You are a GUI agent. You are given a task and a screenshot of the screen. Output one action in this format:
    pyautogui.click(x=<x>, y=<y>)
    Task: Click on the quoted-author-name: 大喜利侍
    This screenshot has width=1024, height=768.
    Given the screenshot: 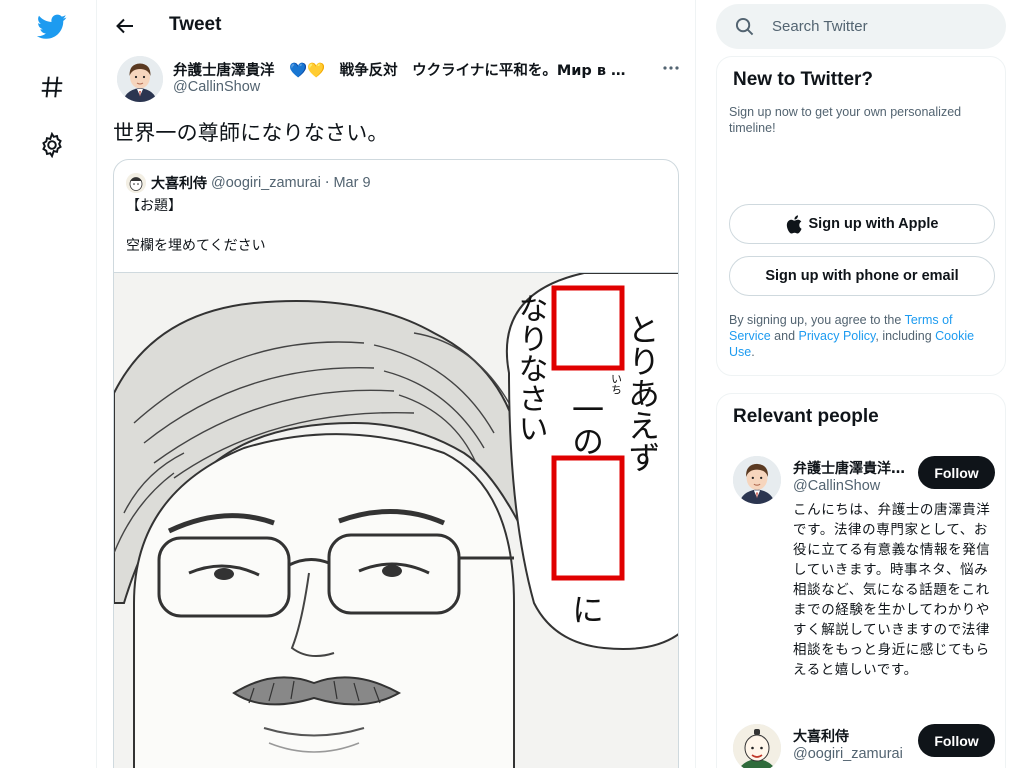 What is the action you would take?
    pyautogui.click(x=179, y=184)
    